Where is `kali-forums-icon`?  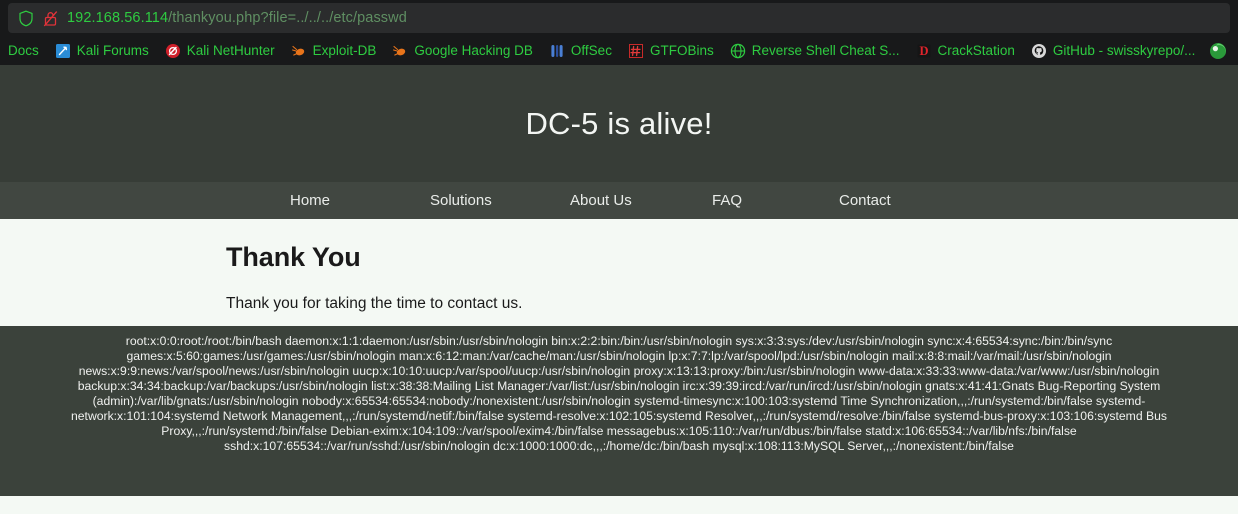
kali-forums-icon is located at coordinates (62, 50).